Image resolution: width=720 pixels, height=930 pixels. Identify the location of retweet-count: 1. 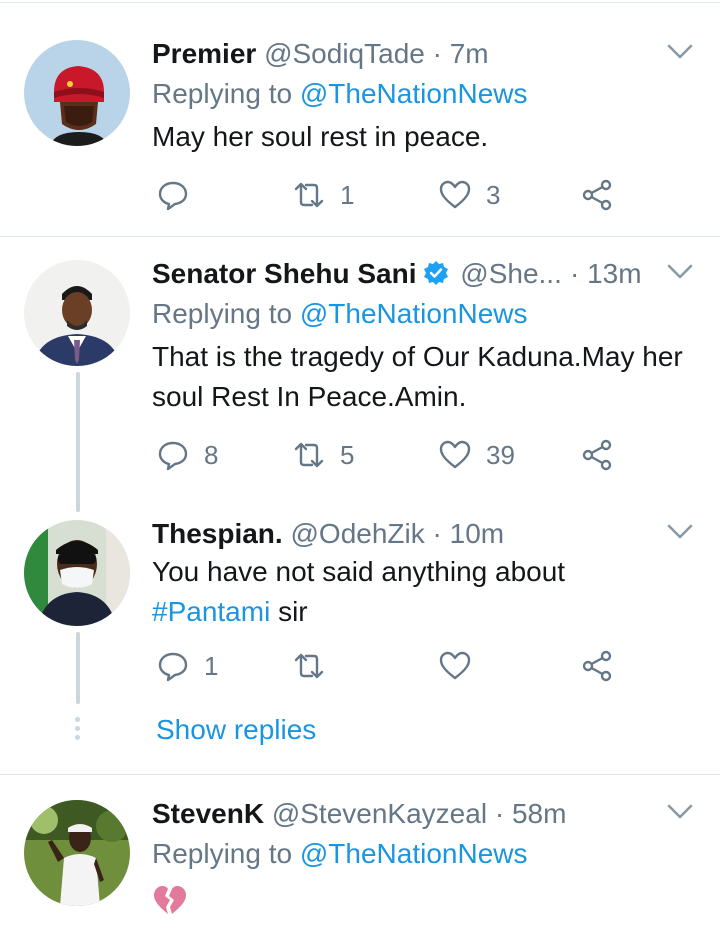
(347, 194).